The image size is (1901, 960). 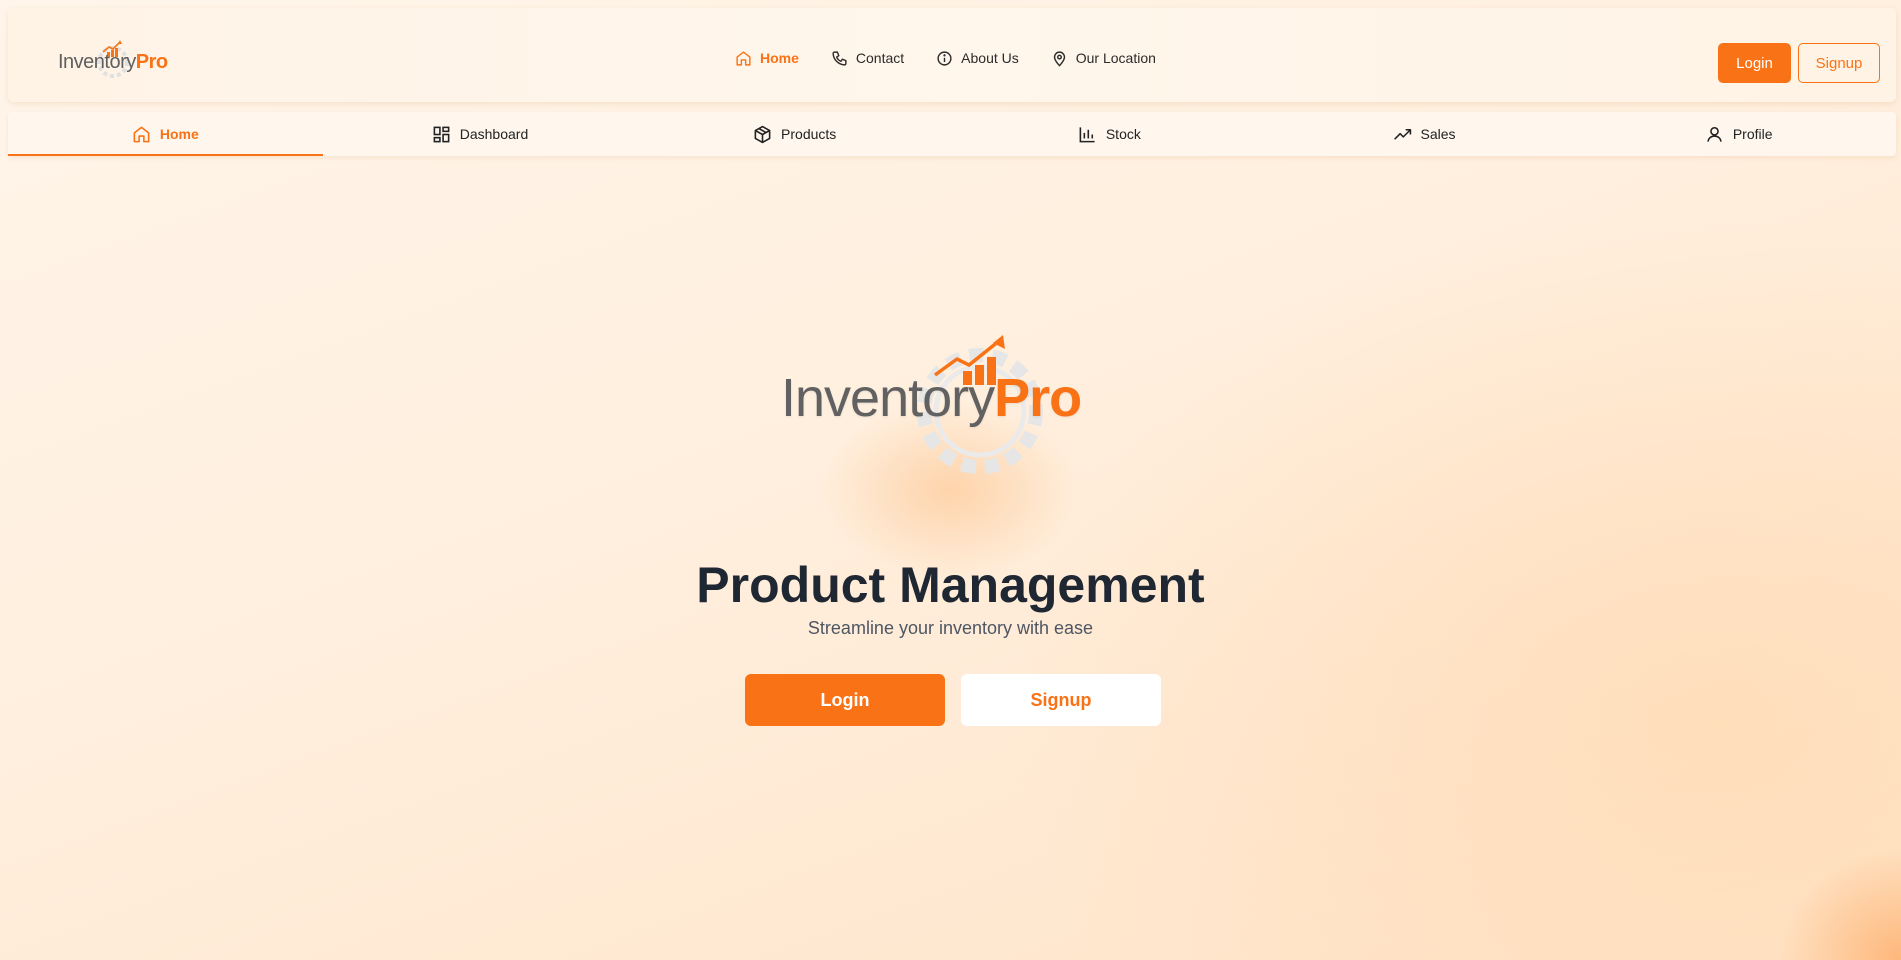 What do you see at coordinates (1061, 700) in the screenshot?
I see `hero-signup-button: Signup` at bounding box center [1061, 700].